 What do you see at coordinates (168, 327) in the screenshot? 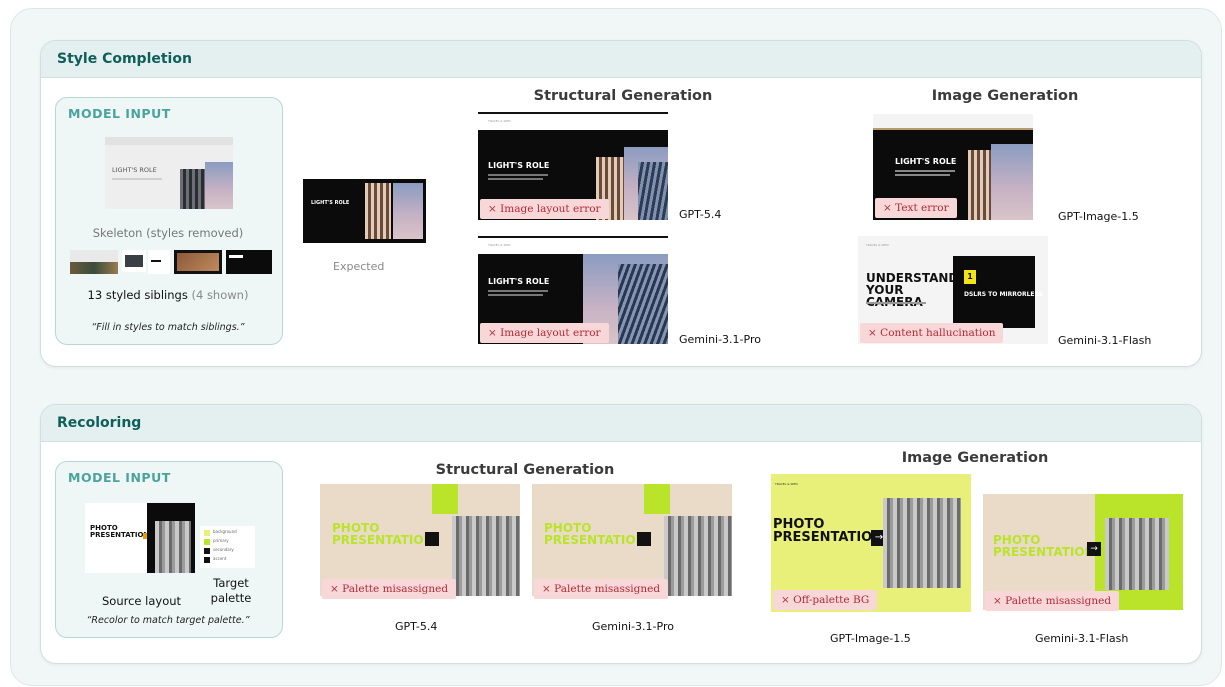
I see `style-instruction: “Fill in styles to match siblings.”` at bounding box center [168, 327].